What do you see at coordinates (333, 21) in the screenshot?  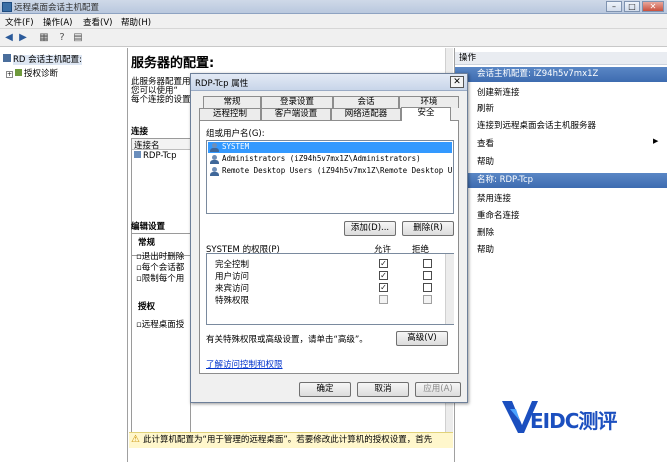 I see `menu-bar: 文件(F) 操作(A) 查看(V) 帮助(H)` at bounding box center [333, 21].